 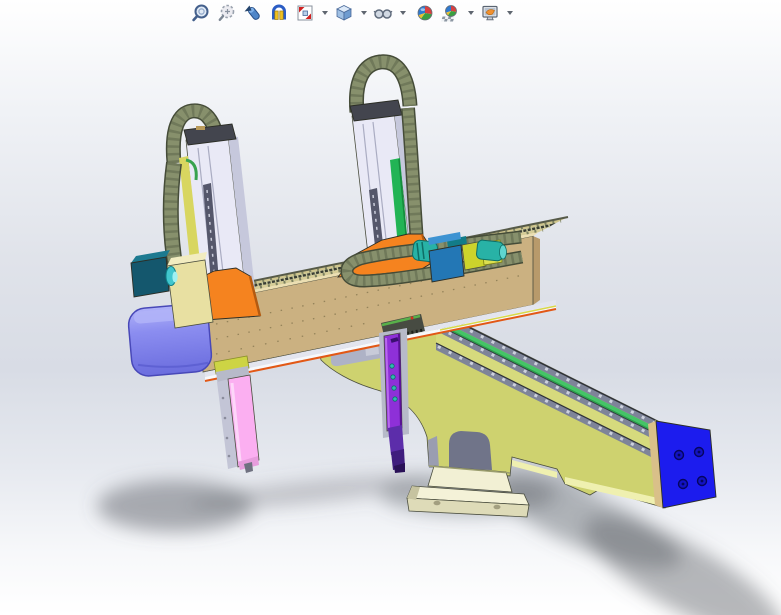 I want to click on blue-end-plate, so click(x=682, y=464).